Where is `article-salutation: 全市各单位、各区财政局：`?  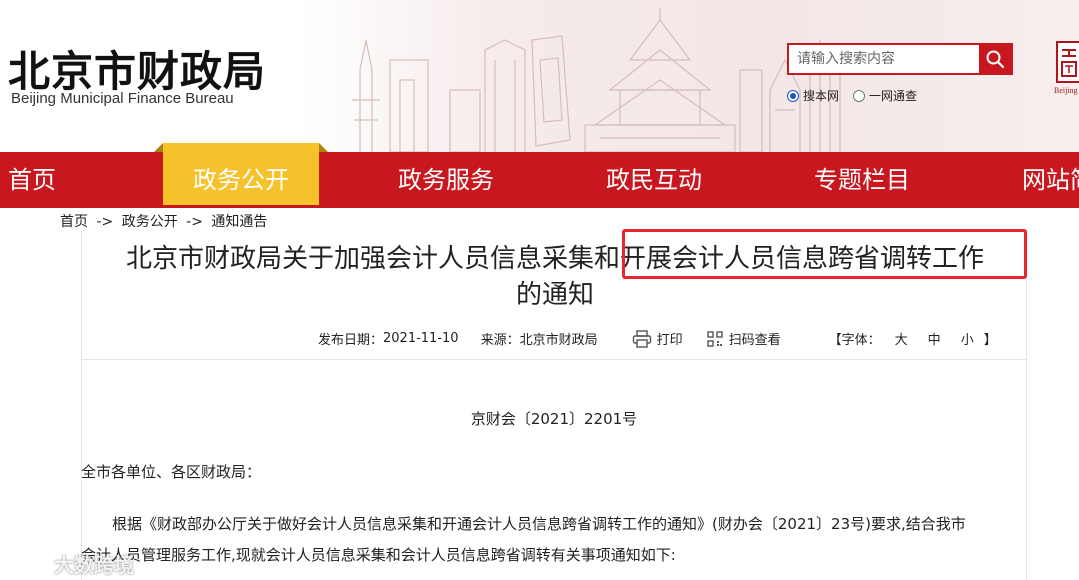 article-salutation: 全市各单位、各区财政局： is located at coordinates (171, 472).